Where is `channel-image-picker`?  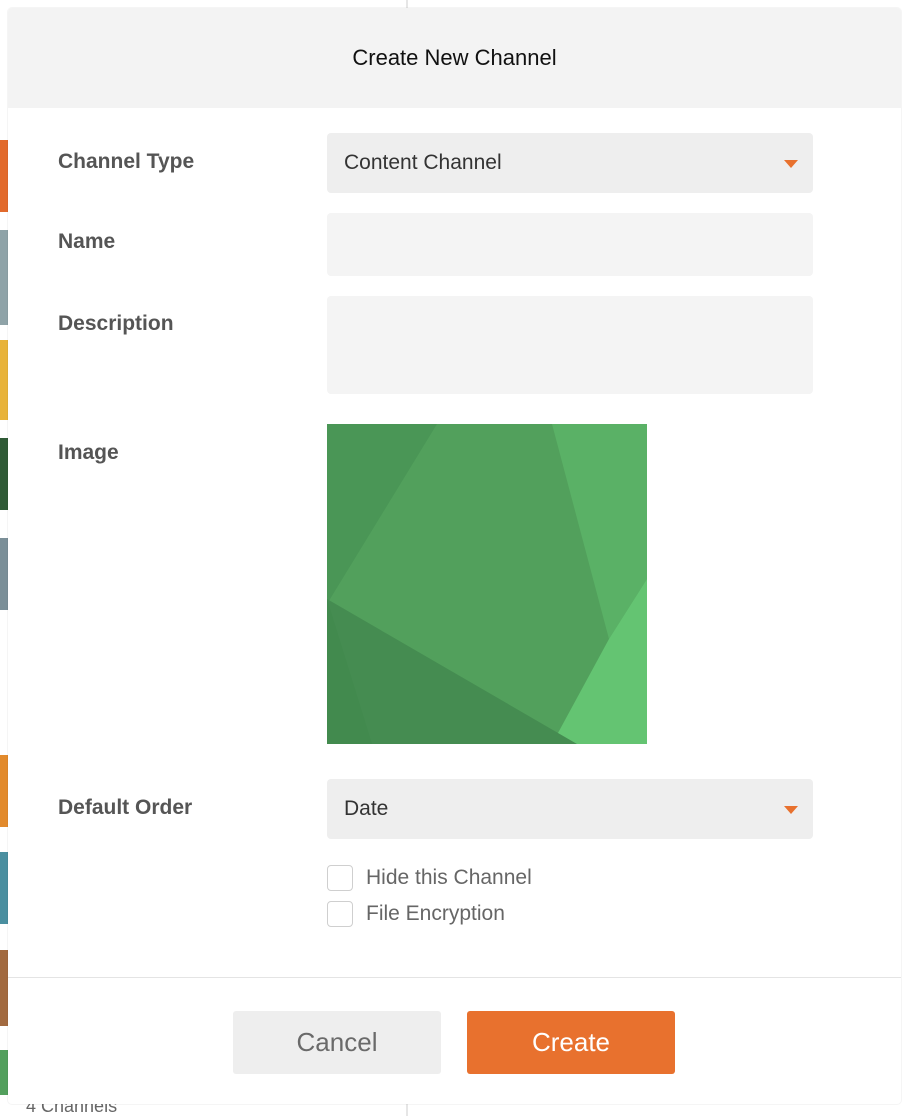
channel-image-picker is located at coordinates (487, 584).